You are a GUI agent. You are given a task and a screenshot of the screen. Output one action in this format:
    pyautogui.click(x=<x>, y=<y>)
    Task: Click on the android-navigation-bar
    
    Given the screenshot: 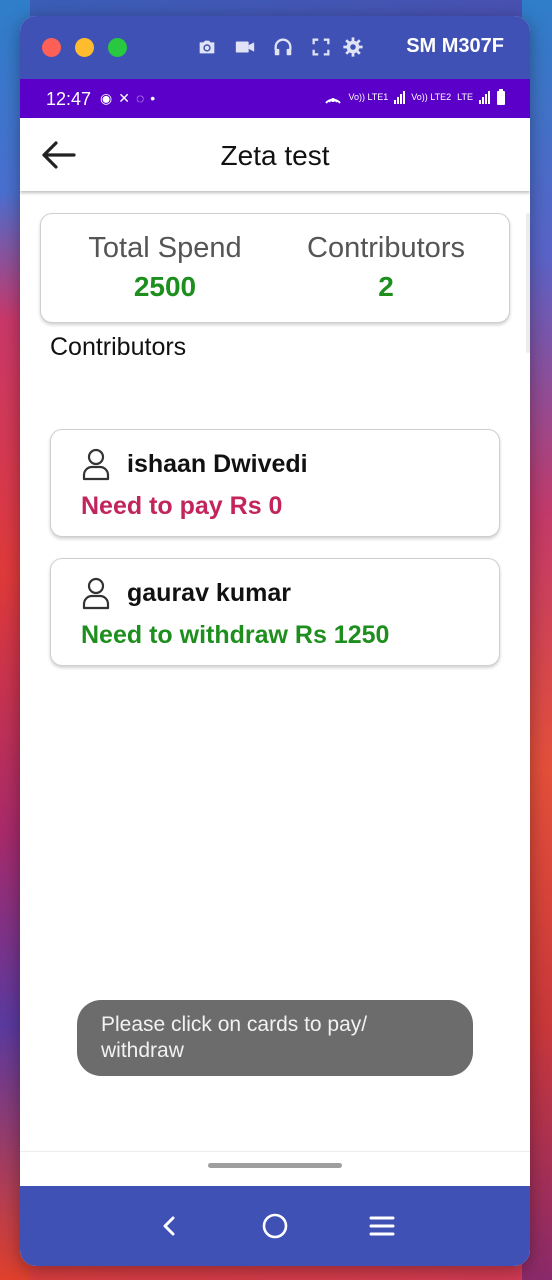 What is the action you would take?
    pyautogui.click(x=275, y=1226)
    